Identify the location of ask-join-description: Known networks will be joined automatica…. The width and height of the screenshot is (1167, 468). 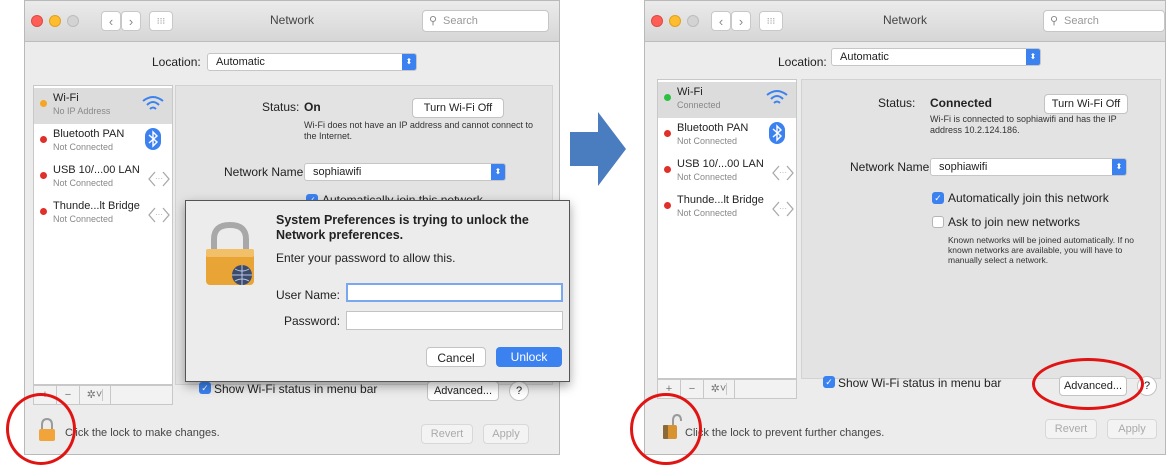
(1041, 250).